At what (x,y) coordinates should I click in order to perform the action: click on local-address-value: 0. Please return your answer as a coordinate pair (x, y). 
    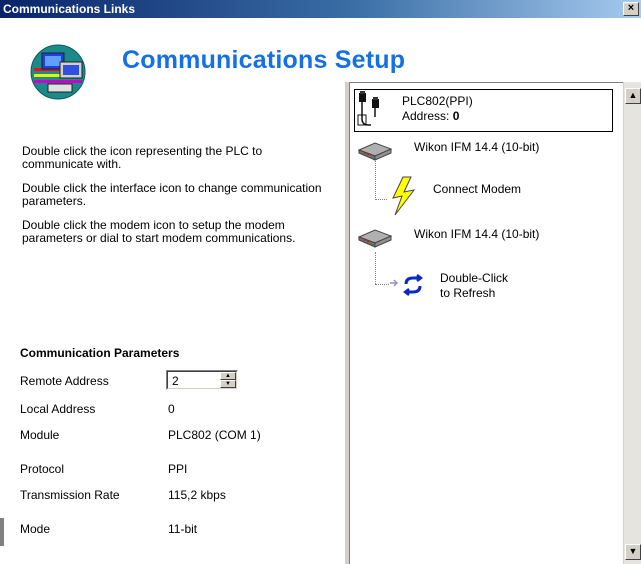
    Looking at the image, I should click on (171, 409).